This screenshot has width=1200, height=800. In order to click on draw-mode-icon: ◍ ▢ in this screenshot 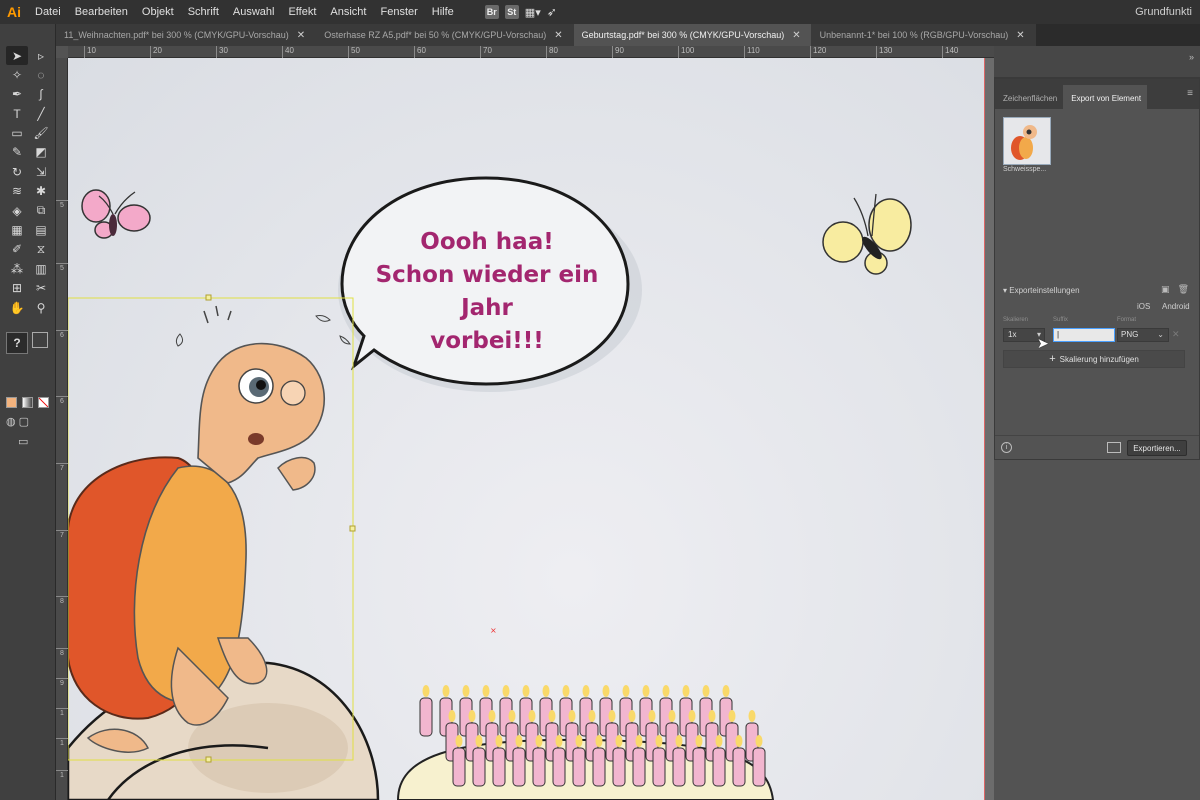, I will do `click(17, 421)`.